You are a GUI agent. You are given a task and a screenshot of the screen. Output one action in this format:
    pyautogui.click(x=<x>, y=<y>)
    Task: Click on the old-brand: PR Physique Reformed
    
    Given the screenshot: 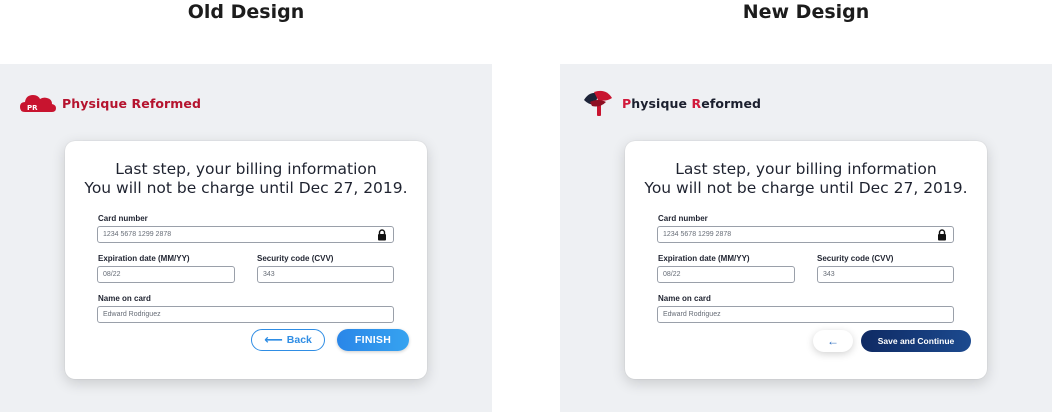 What is the action you would take?
    pyautogui.click(x=110, y=103)
    